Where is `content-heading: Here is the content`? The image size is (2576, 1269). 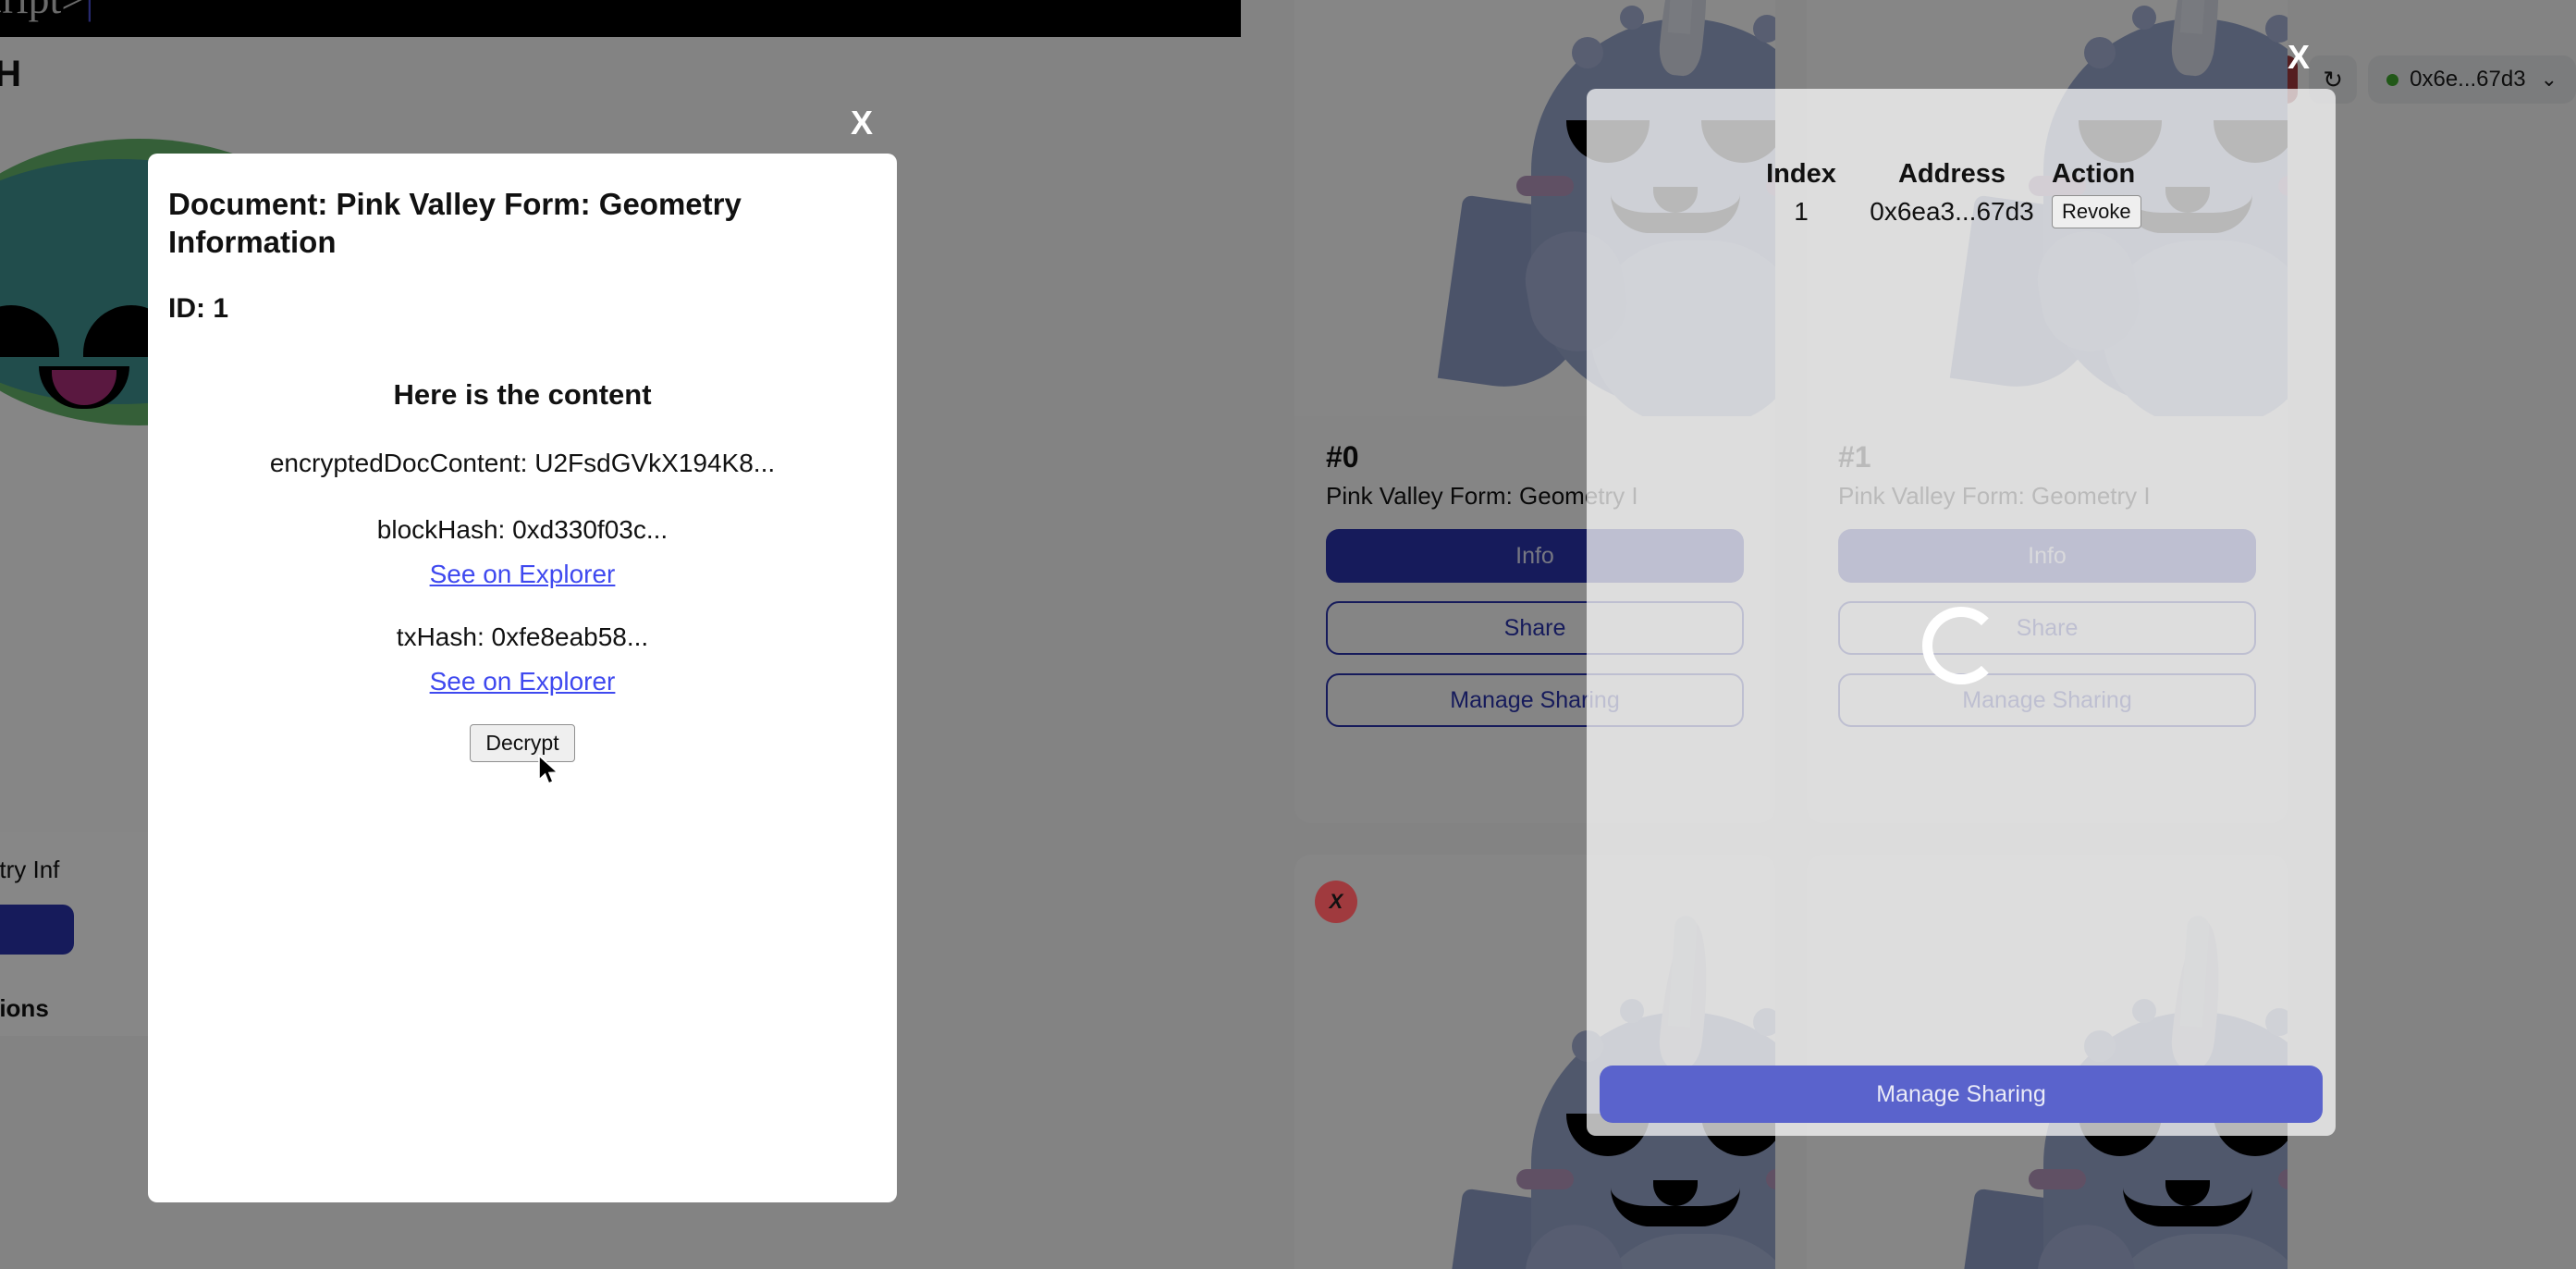
content-heading: Here is the content is located at coordinates (523, 394).